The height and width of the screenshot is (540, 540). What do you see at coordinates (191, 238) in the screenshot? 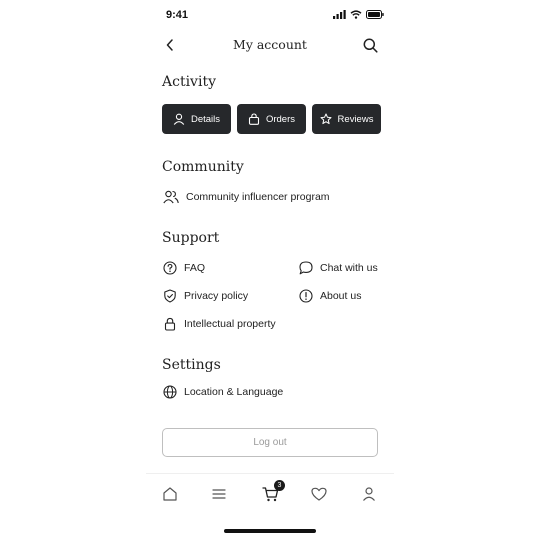
I see `support-title: Support` at bounding box center [191, 238].